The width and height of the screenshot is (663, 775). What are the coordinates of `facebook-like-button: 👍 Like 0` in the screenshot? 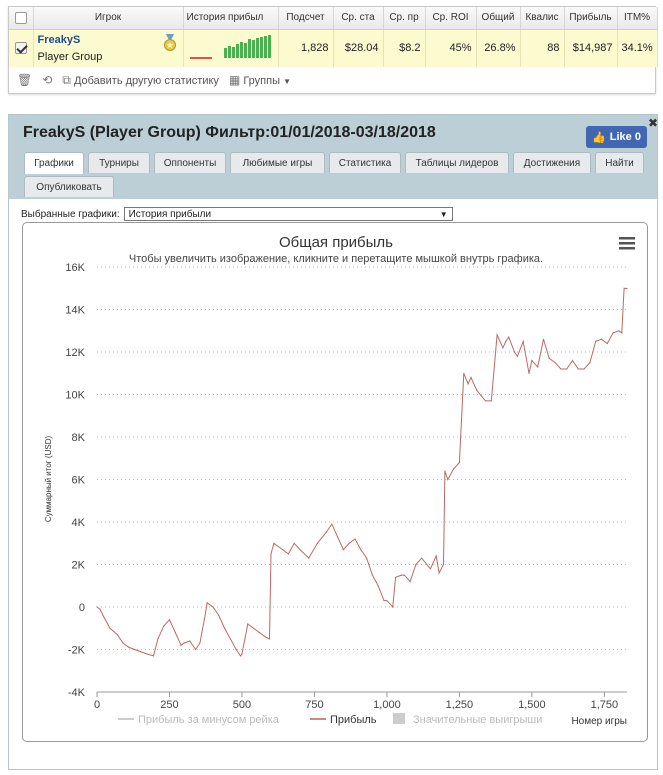 It's located at (616, 137).